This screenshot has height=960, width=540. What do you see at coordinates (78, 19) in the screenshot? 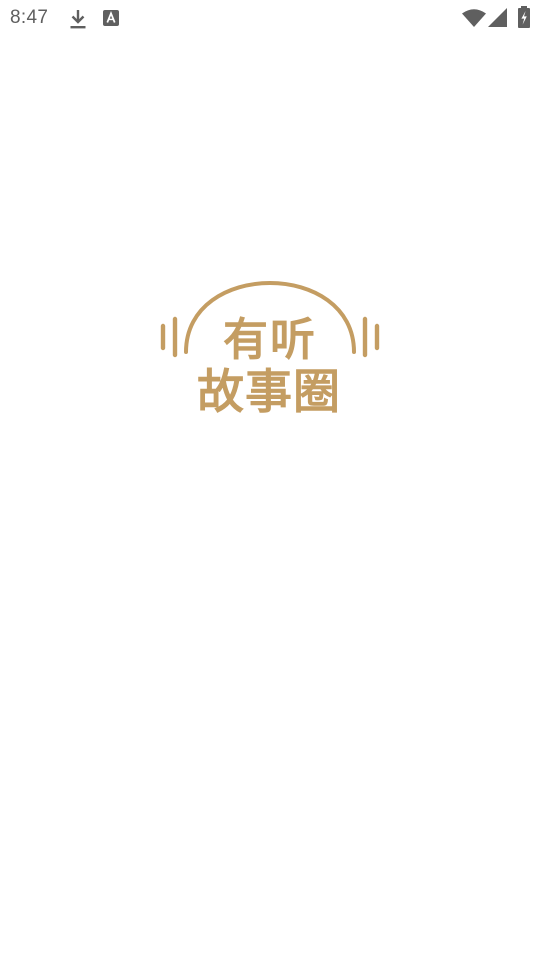
I see `download-icon` at bounding box center [78, 19].